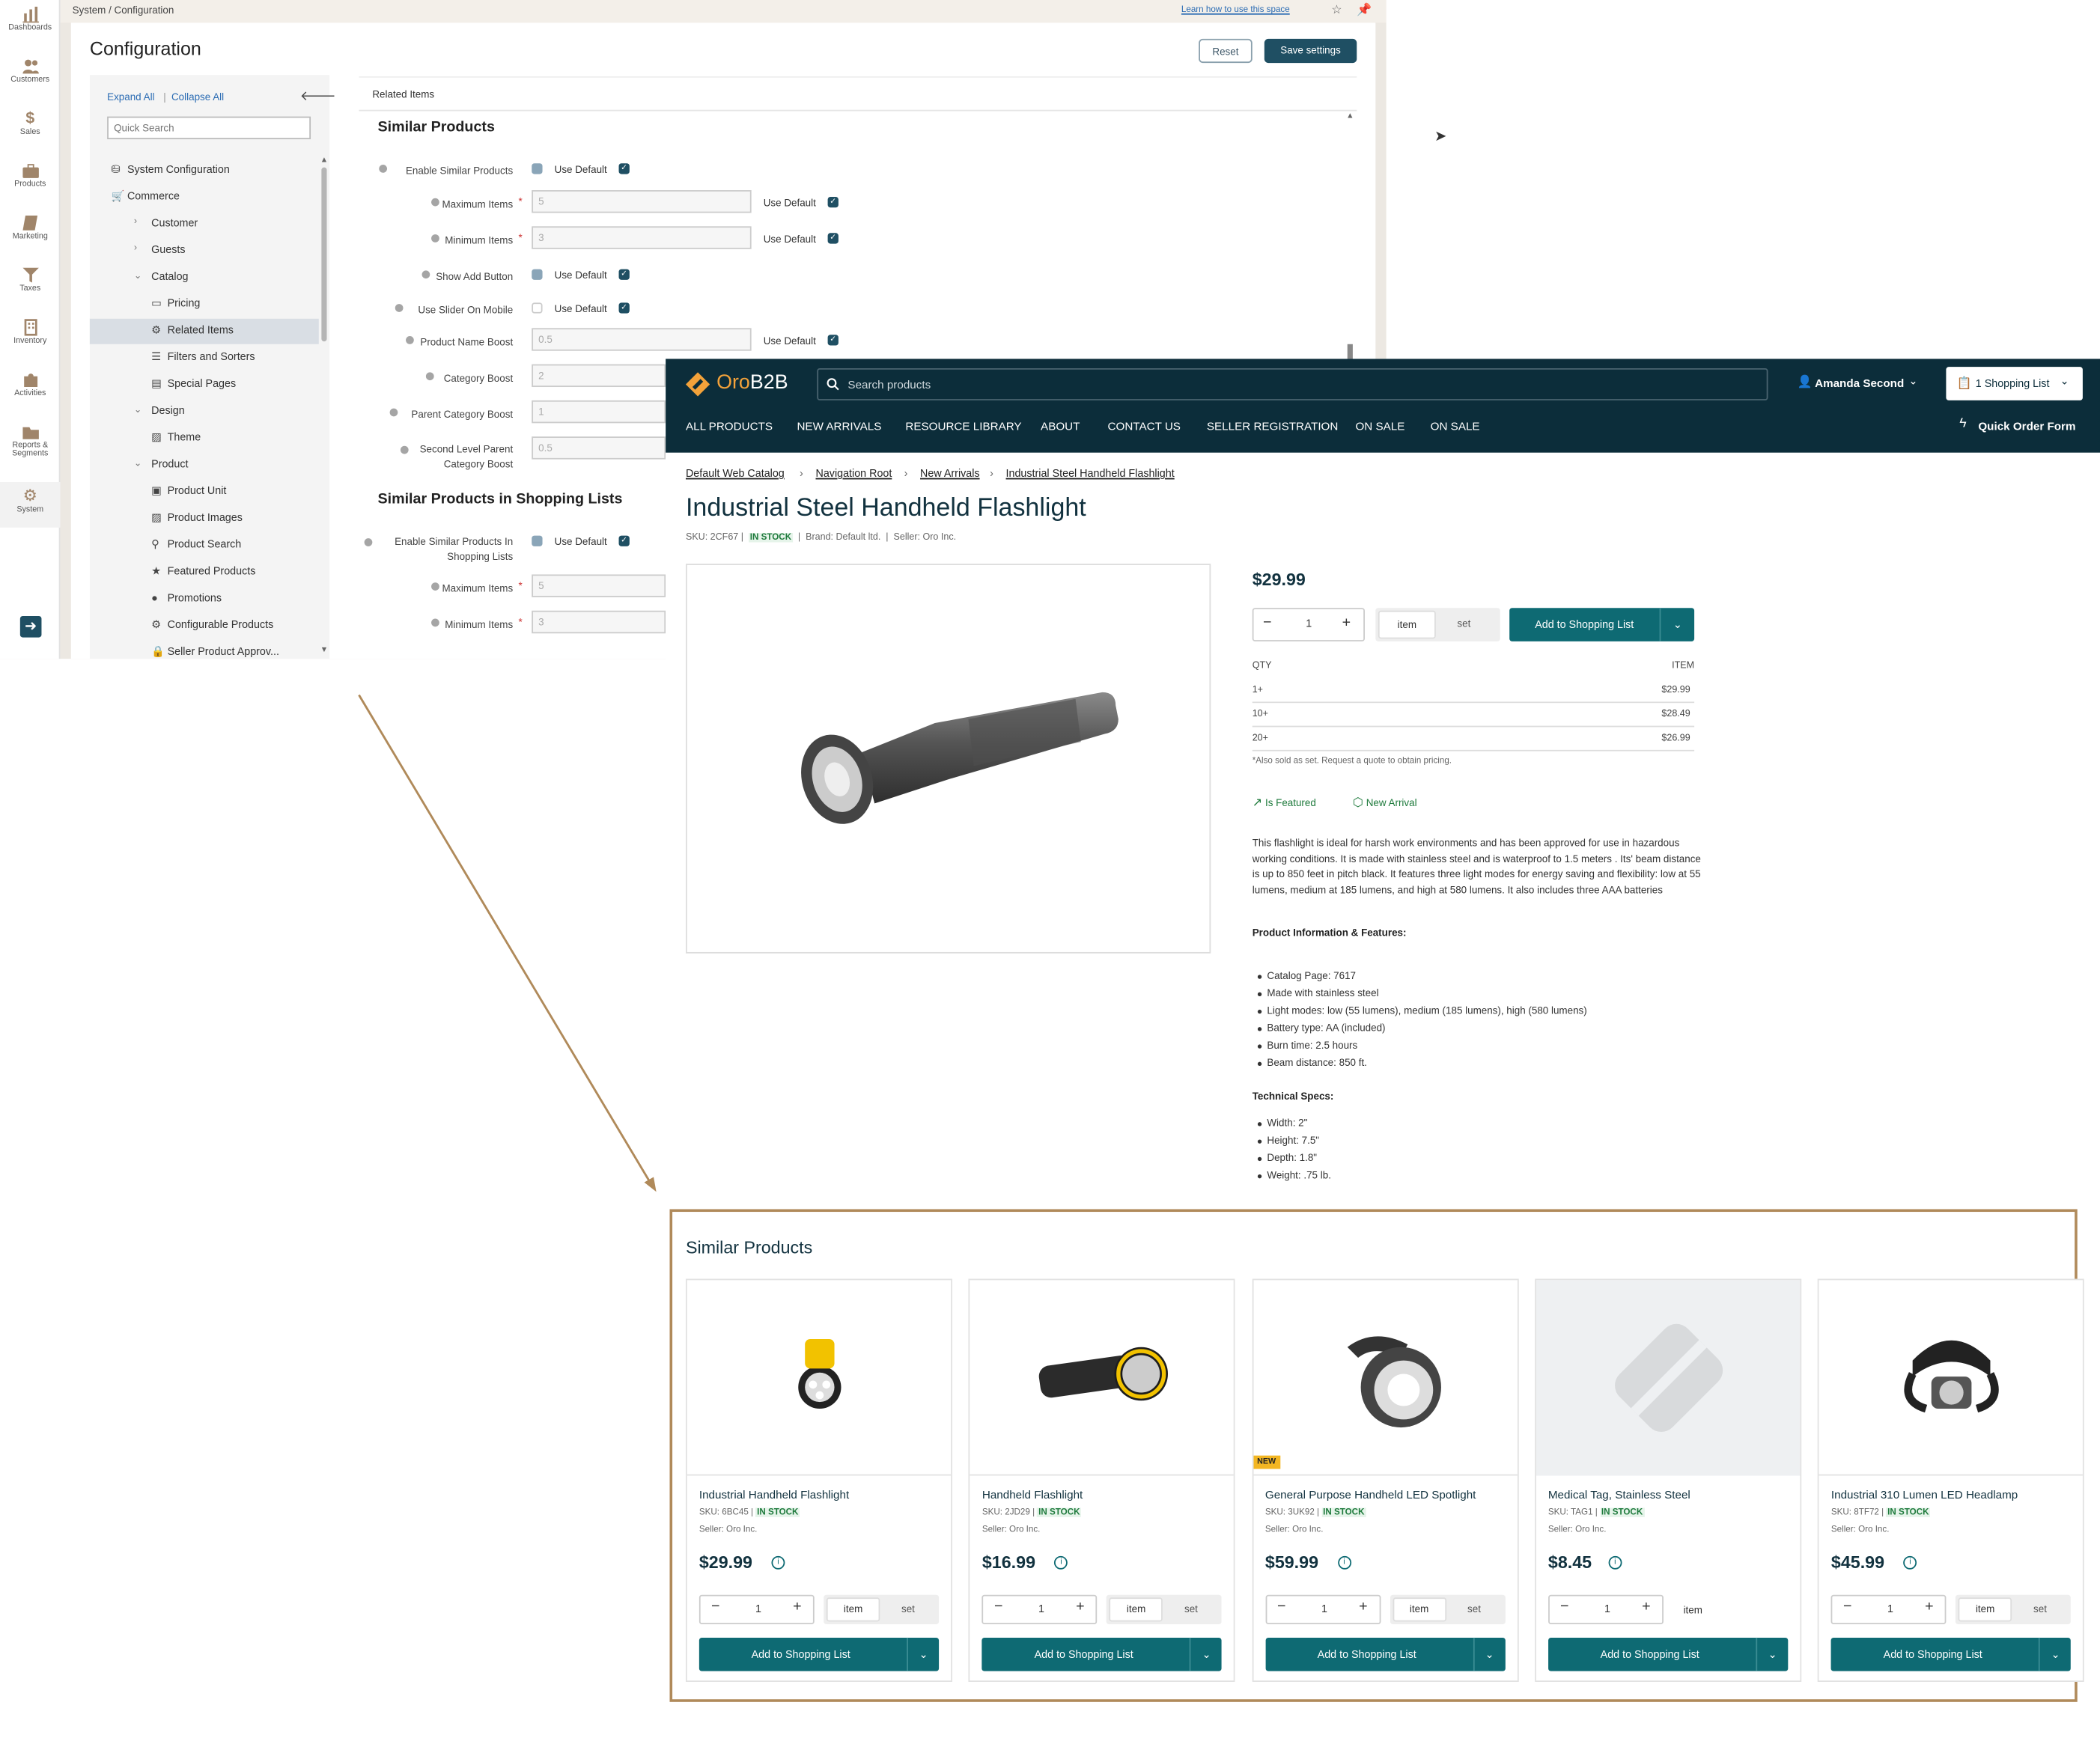 The height and width of the screenshot is (1744, 2100). I want to click on chevron-icon: ›, so click(135, 222).